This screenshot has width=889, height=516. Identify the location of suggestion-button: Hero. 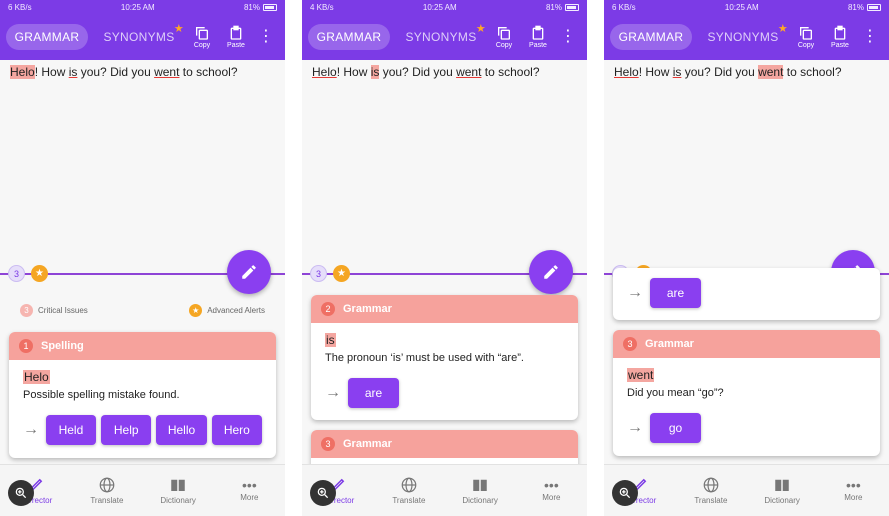
(236, 430).